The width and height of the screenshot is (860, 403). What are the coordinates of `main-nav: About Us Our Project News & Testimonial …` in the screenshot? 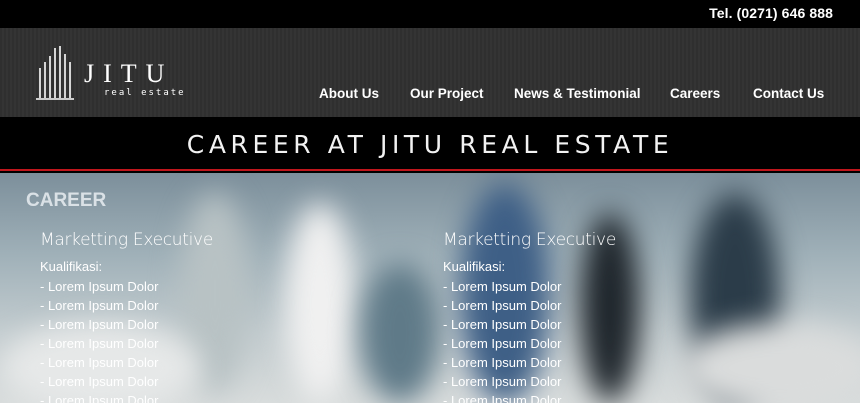 It's located at (430, 96).